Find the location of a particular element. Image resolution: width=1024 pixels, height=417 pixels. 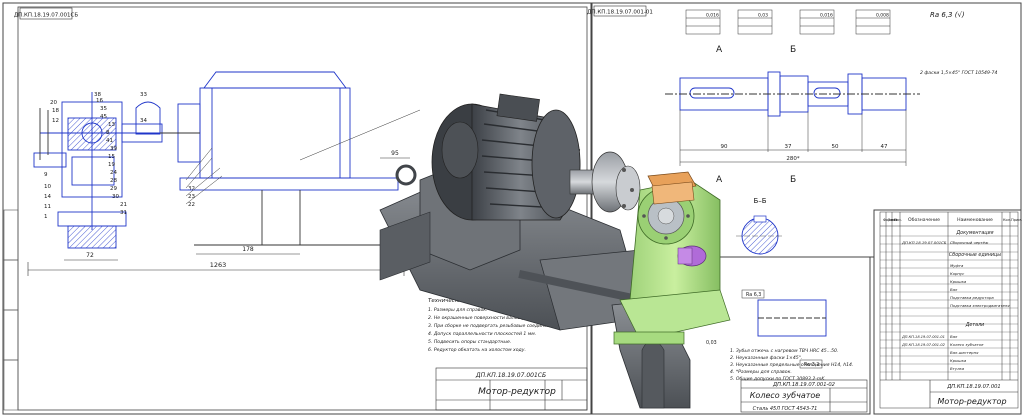

sheet1-title-code: ДП.КП.18.19.07.001СБ is located at coordinates (510, 375).